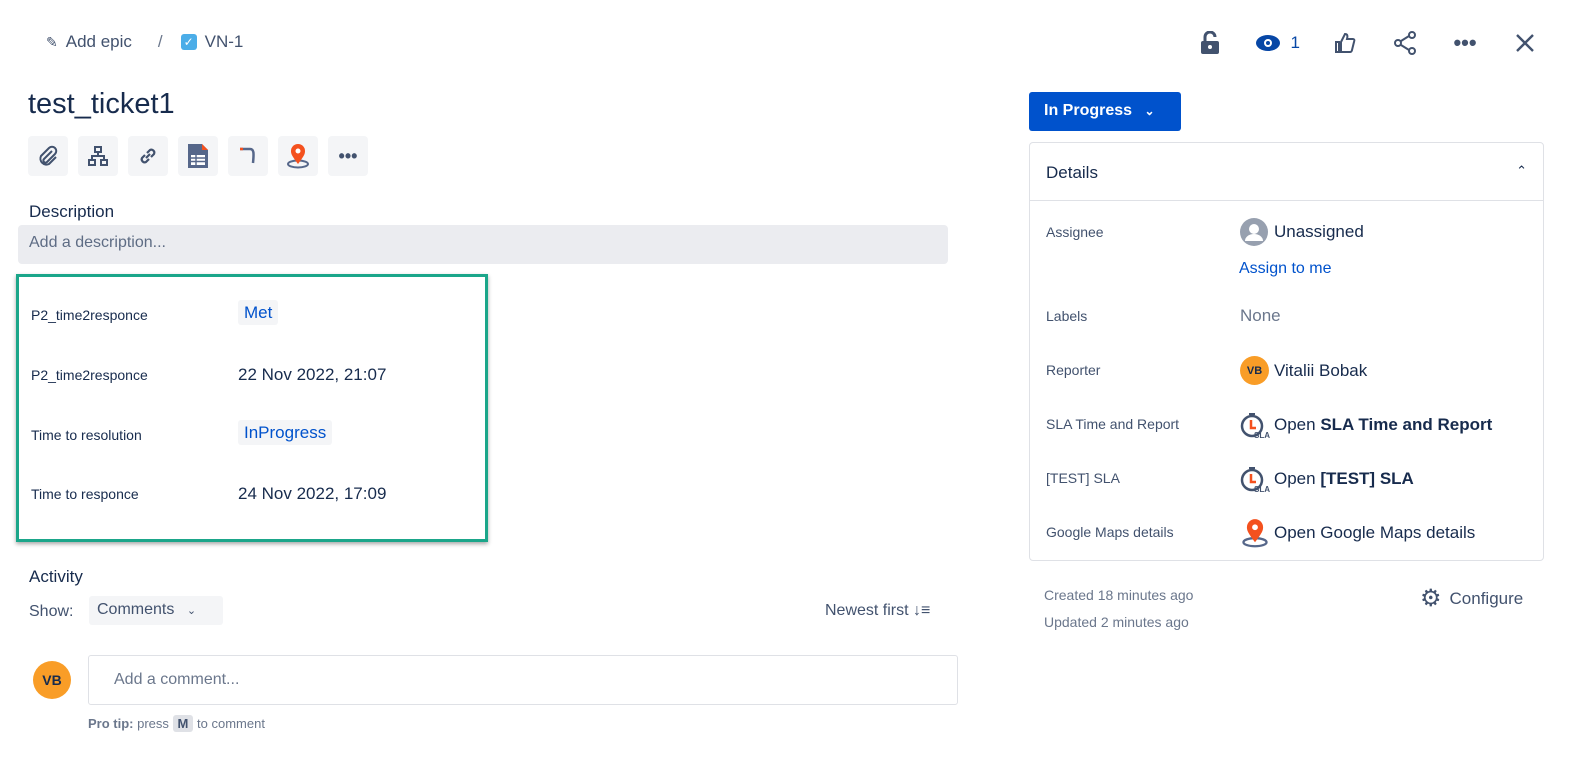  I want to click on watch-button: 1, so click(1277, 43).